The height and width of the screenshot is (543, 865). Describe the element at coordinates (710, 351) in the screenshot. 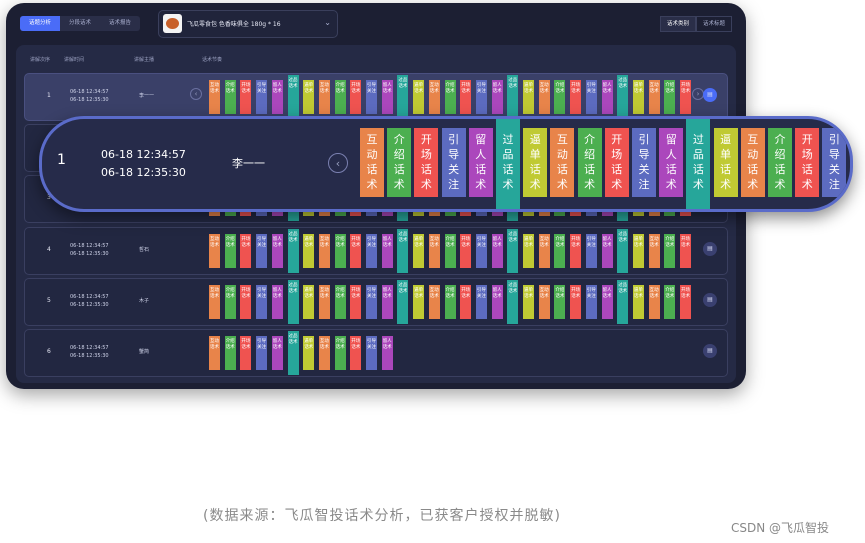

I see `document-icon: ▤` at that location.